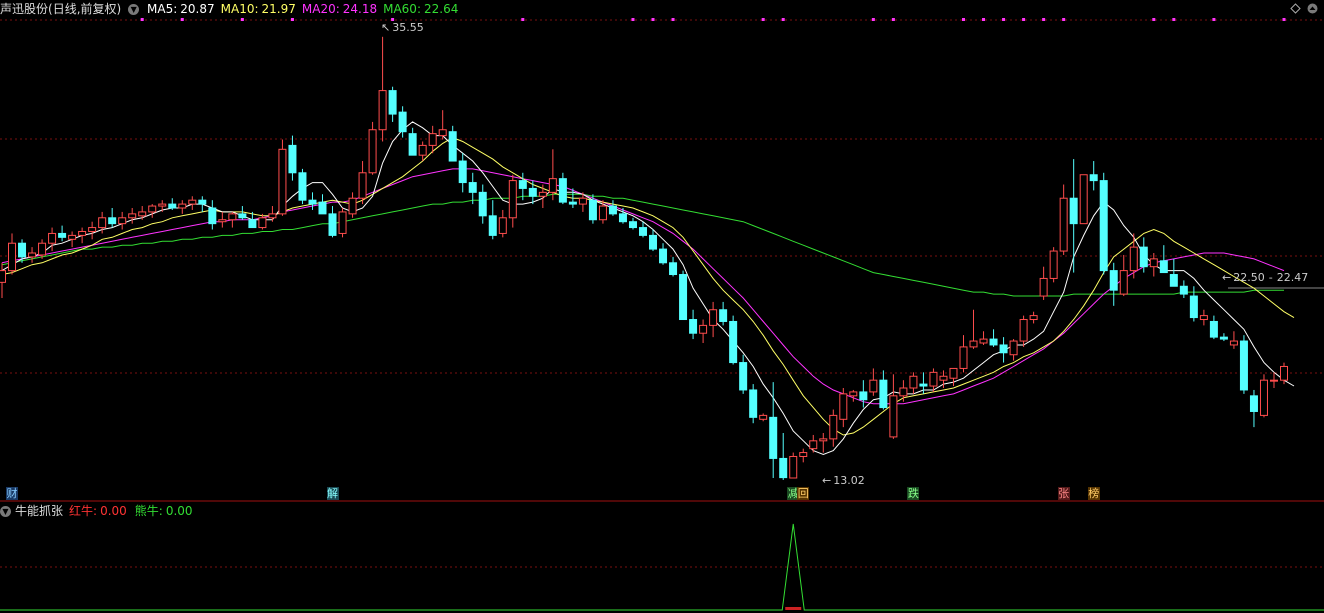 This screenshot has height=613, width=1324. Describe the element at coordinates (1093, 493) in the screenshot. I see `event-badge: 榜` at that location.